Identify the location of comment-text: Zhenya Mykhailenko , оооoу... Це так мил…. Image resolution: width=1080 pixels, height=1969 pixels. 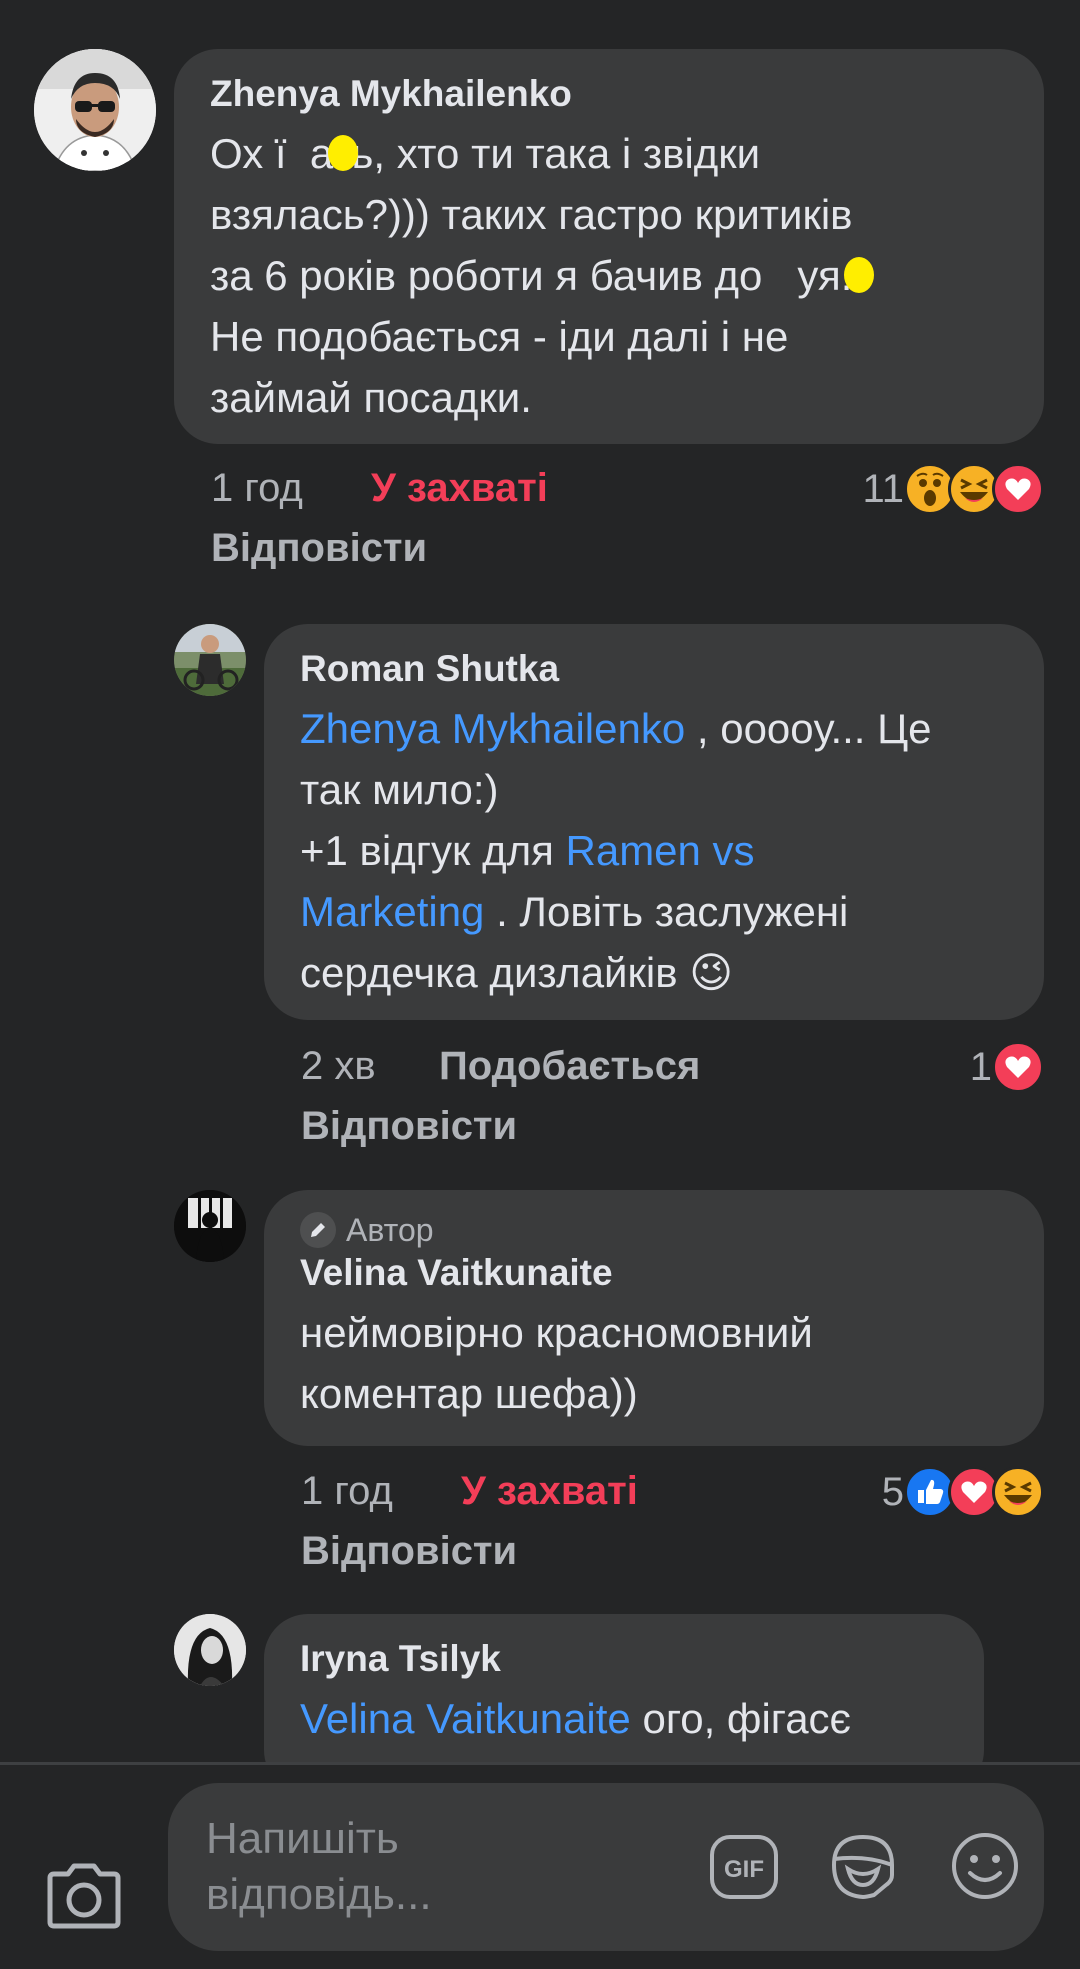
(654, 850).